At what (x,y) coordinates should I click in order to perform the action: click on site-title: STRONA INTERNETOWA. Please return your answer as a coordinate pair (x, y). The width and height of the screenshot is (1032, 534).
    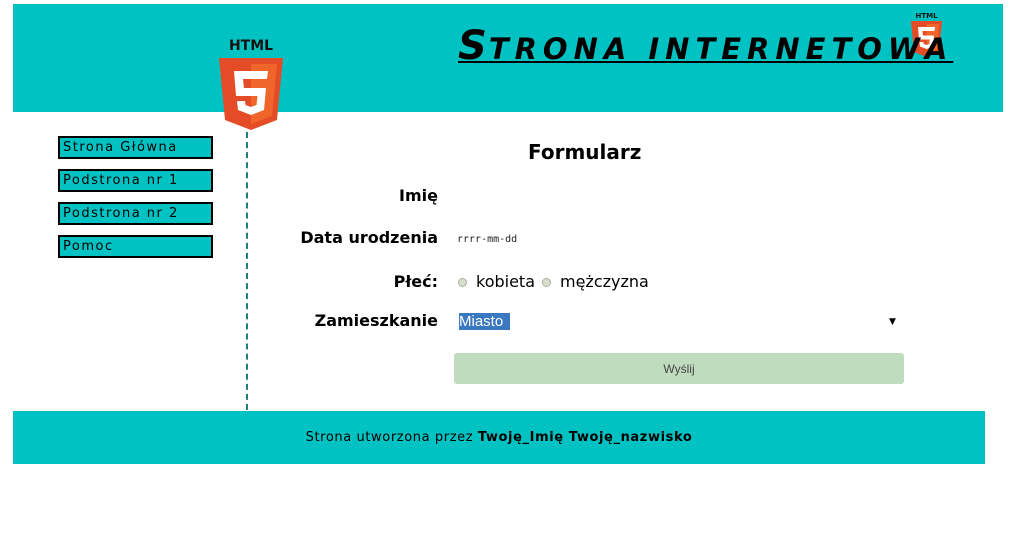
    Looking at the image, I should click on (702, 47).